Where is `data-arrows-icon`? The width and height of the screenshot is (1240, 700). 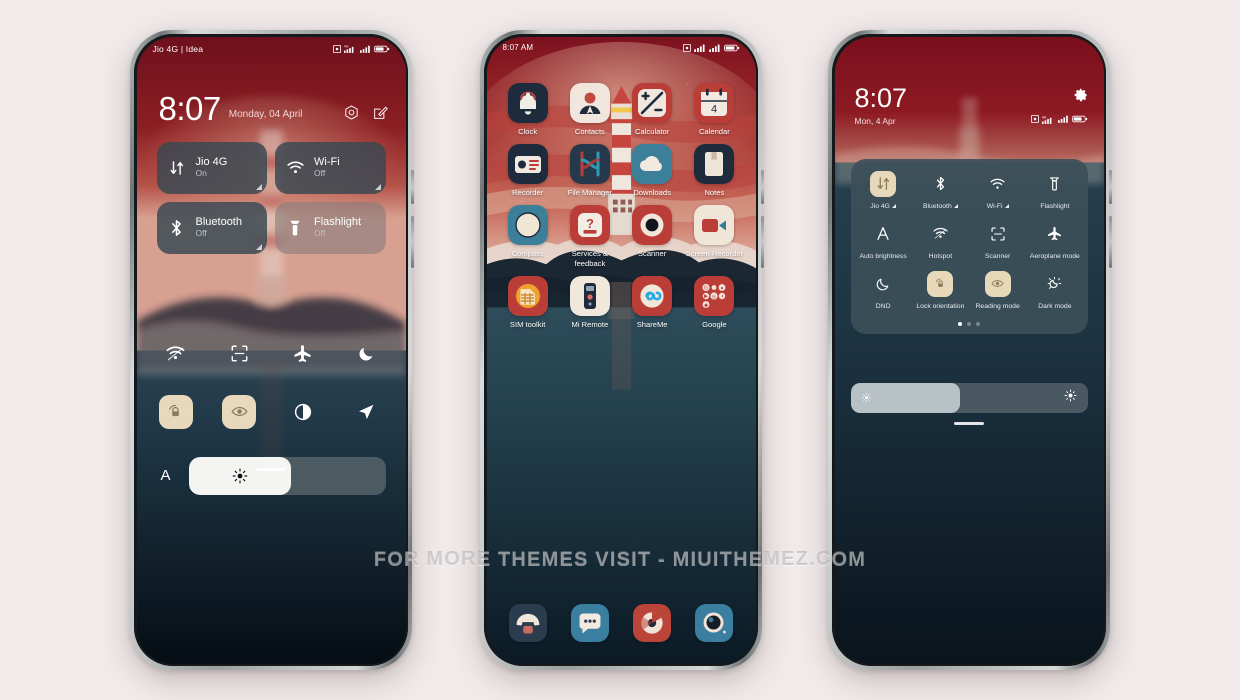 data-arrows-icon is located at coordinates (177, 168).